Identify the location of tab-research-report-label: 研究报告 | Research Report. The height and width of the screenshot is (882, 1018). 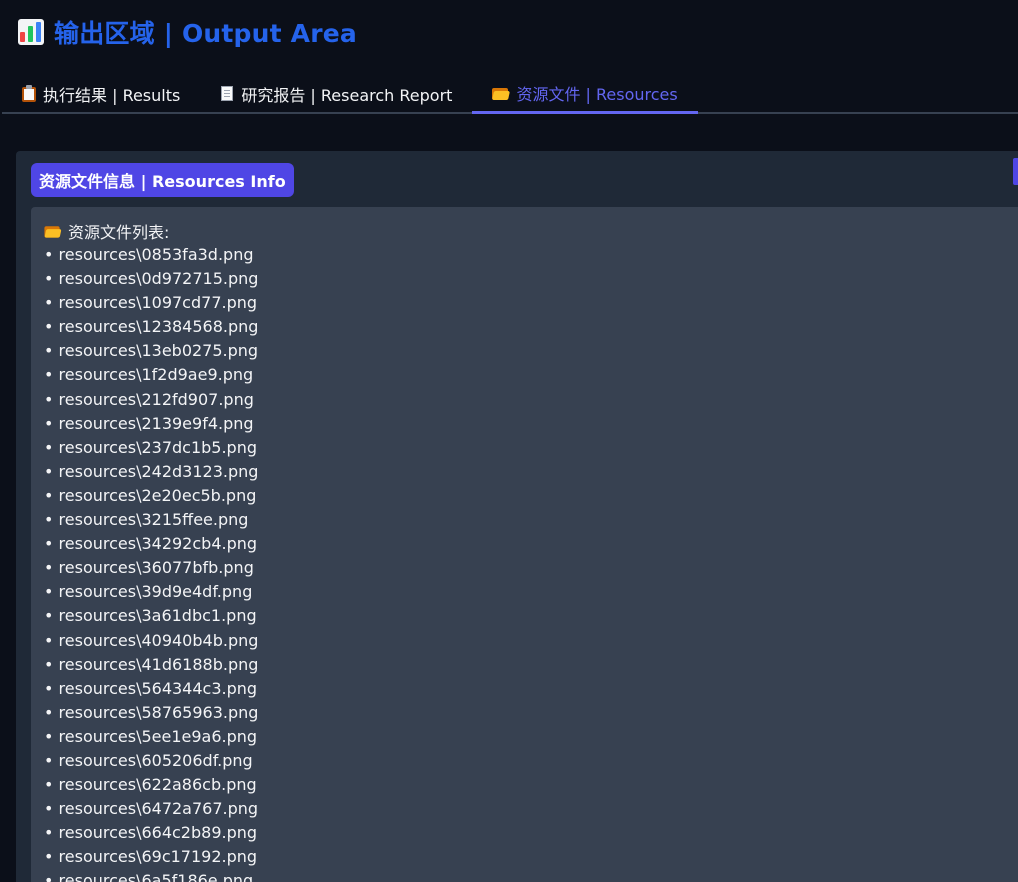
(347, 95).